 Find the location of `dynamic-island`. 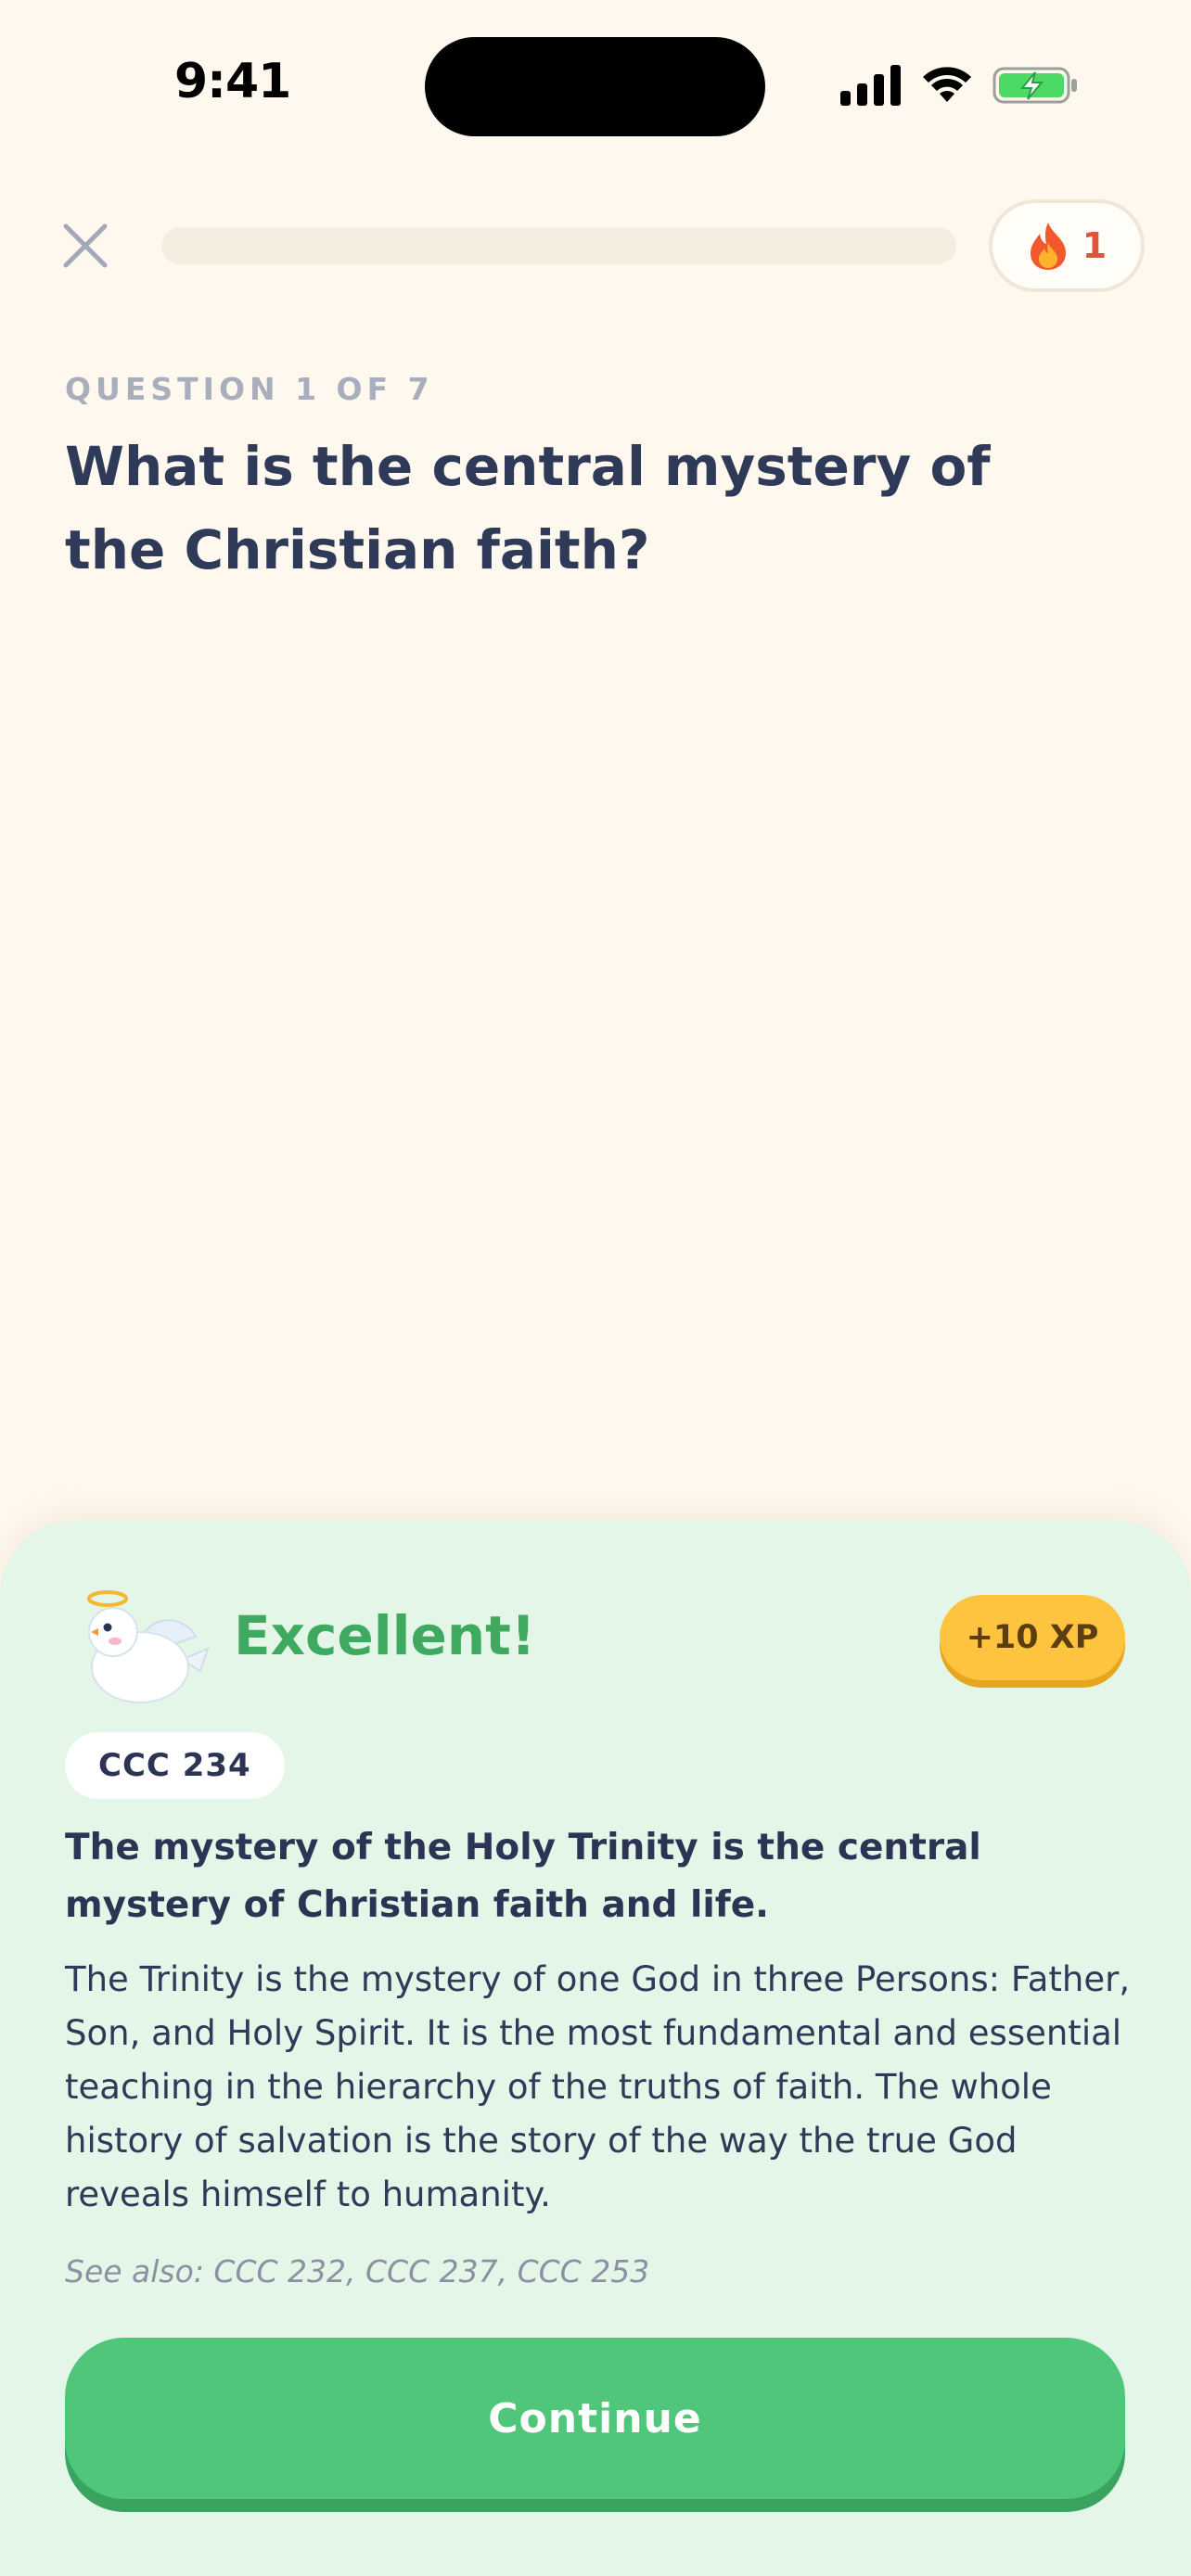

dynamic-island is located at coordinates (595, 87).